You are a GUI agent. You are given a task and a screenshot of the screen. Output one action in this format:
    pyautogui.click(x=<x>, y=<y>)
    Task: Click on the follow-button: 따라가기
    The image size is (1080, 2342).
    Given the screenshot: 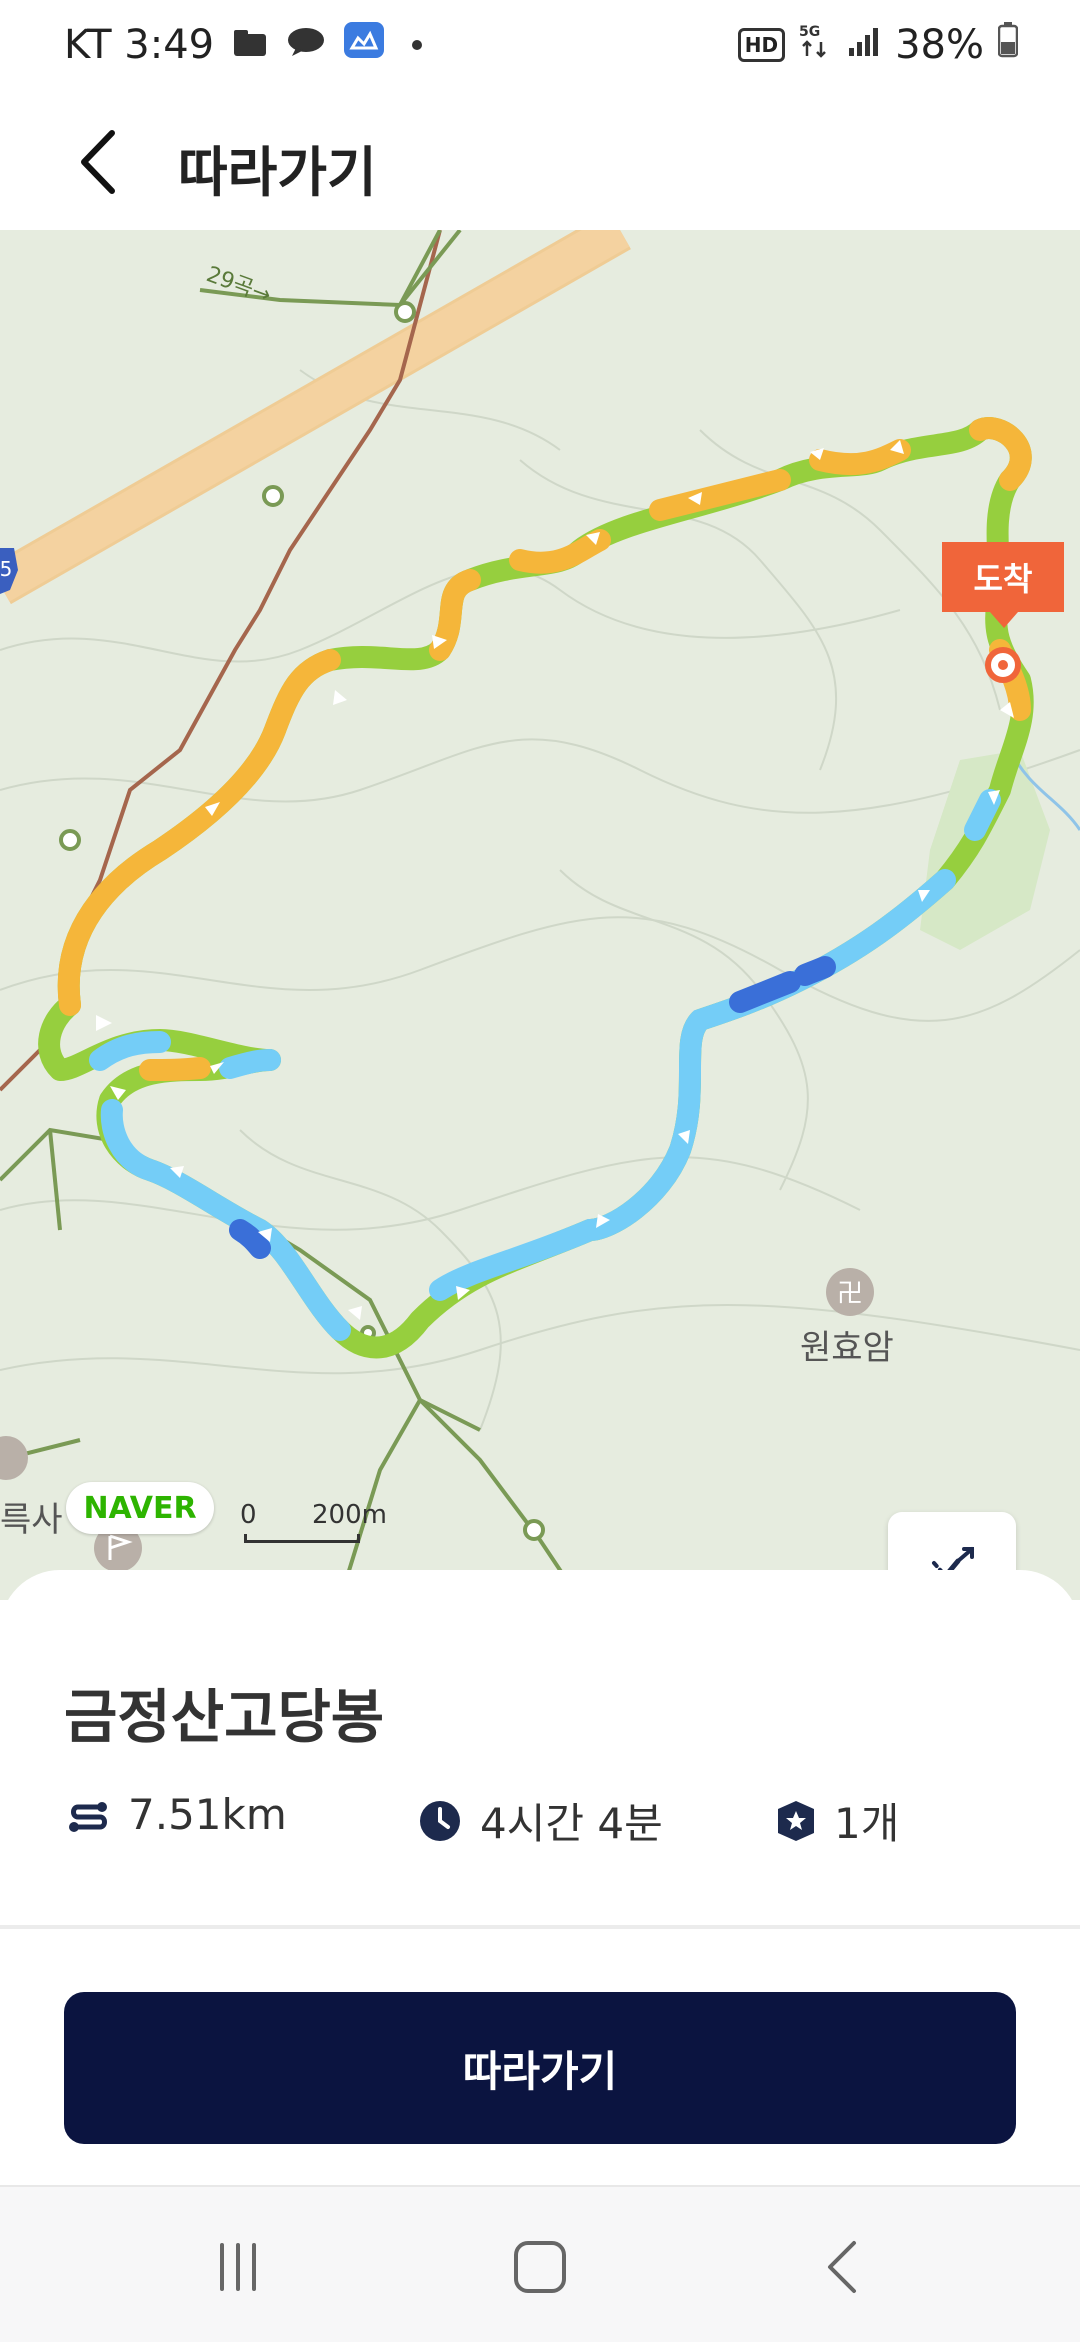 What is the action you would take?
    pyautogui.click(x=540, y=2068)
    